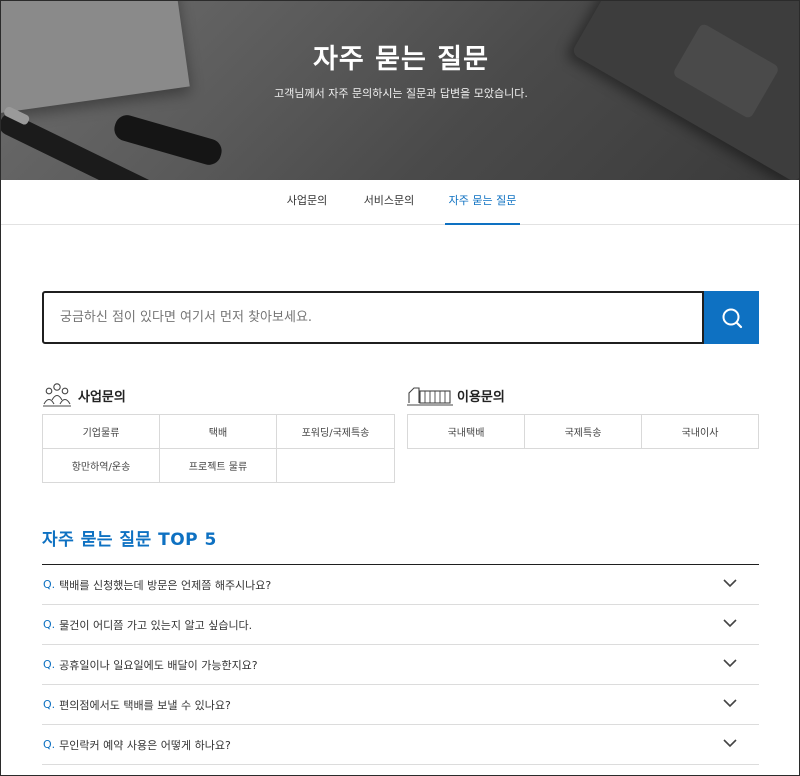 The width and height of the screenshot is (800, 776). What do you see at coordinates (389, 202) in the screenshot?
I see `tab-service-inquiry: 서비스문의` at bounding box center [389, 202].